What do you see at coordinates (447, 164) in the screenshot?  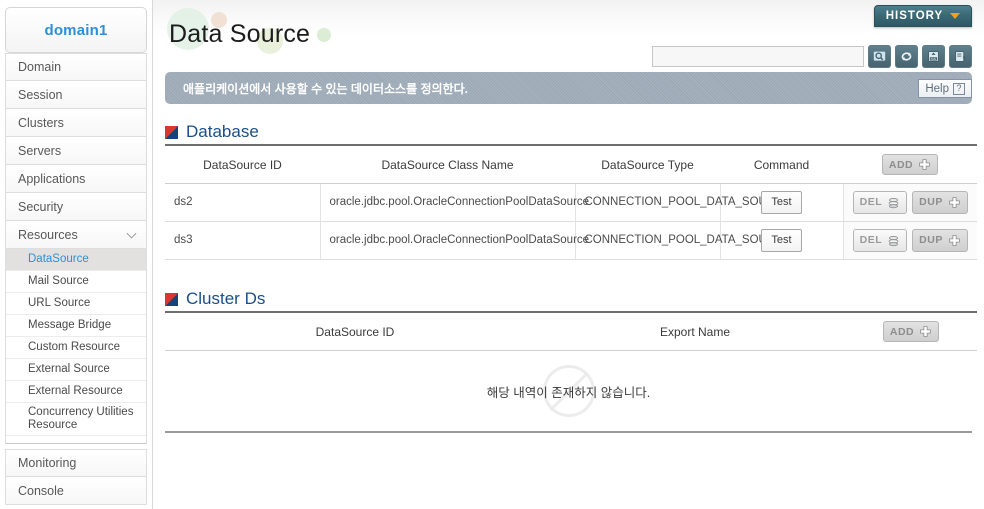 I see `column-header-class-name: DataSource Class Name` at bounding box center [447, 164].